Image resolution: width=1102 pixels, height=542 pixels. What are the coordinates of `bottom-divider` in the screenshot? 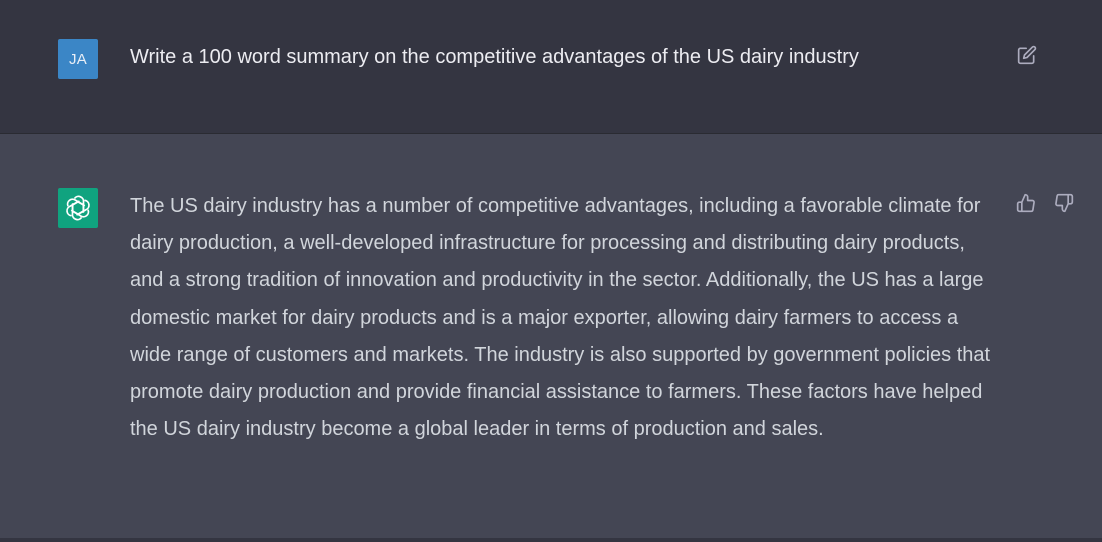 It's located at (551, 540).